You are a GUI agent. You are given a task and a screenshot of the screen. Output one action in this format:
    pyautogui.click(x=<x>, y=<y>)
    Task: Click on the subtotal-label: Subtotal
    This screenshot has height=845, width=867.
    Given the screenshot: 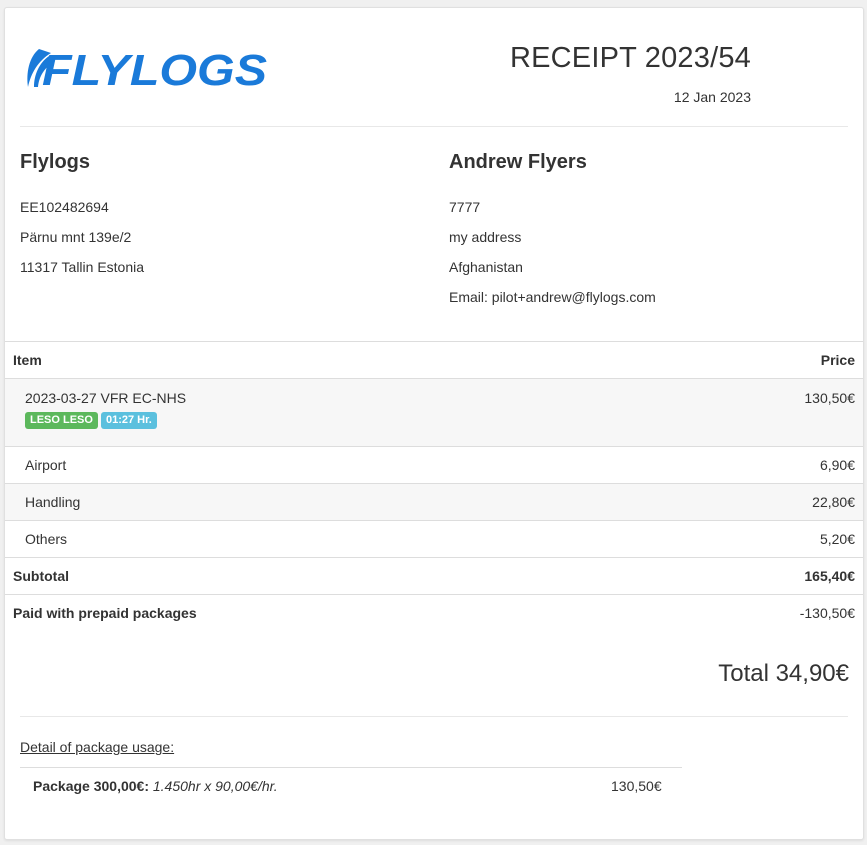 What is the action you would take?
    pyautogui.click(x=321, y=576)
    